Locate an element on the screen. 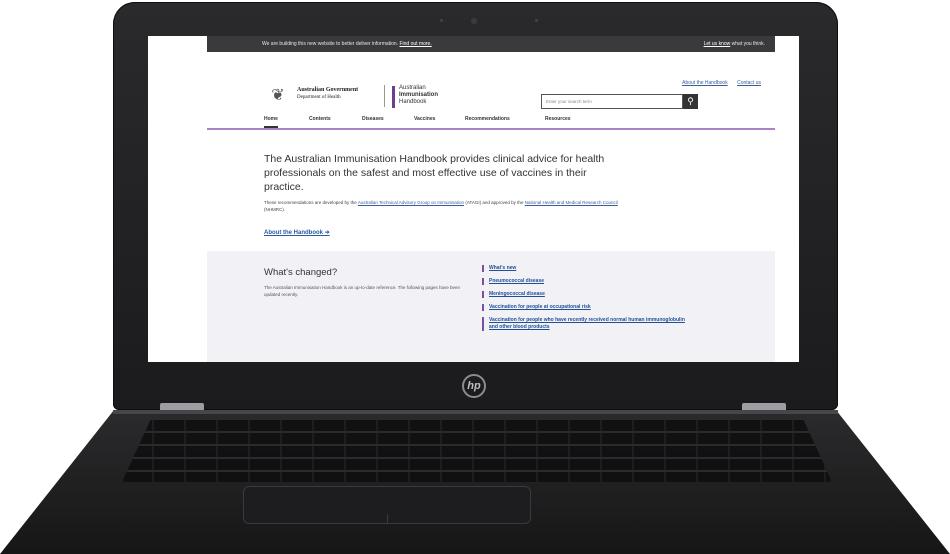  top-links: About the Handbook Contact us is located at coordinates (717, 83).